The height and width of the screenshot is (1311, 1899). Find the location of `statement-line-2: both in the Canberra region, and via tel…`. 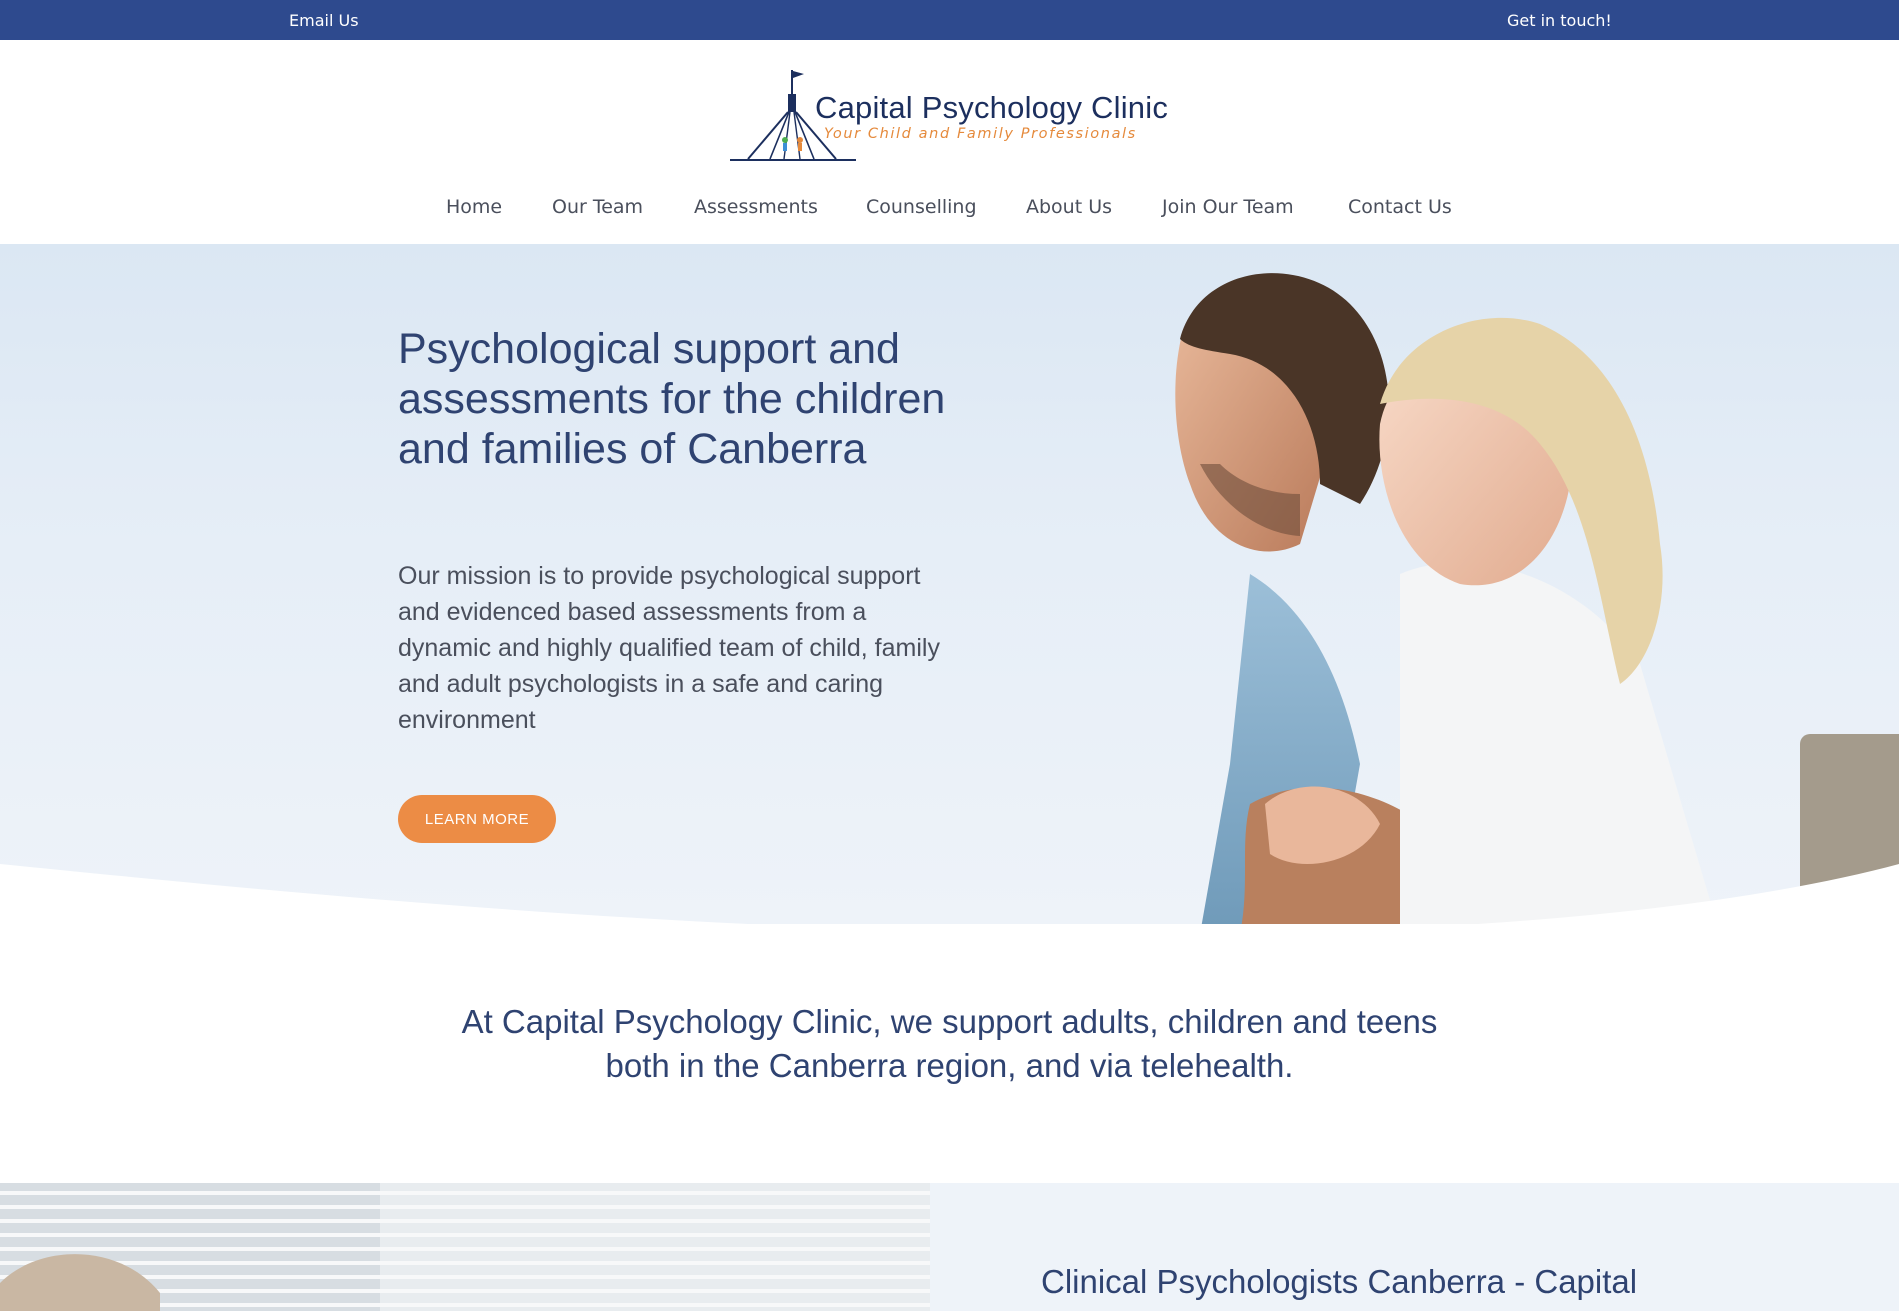

statement-line-2: both in the Canberra region, and via tel… is located at coordinates (949, 1065).